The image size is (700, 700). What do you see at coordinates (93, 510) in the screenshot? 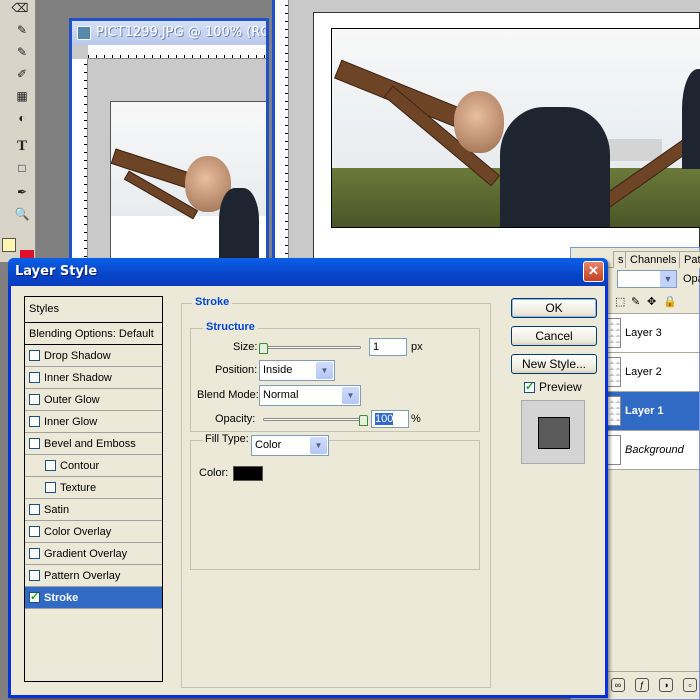
I see `style-item-satin: Satin` at bounding box center [93, 510].